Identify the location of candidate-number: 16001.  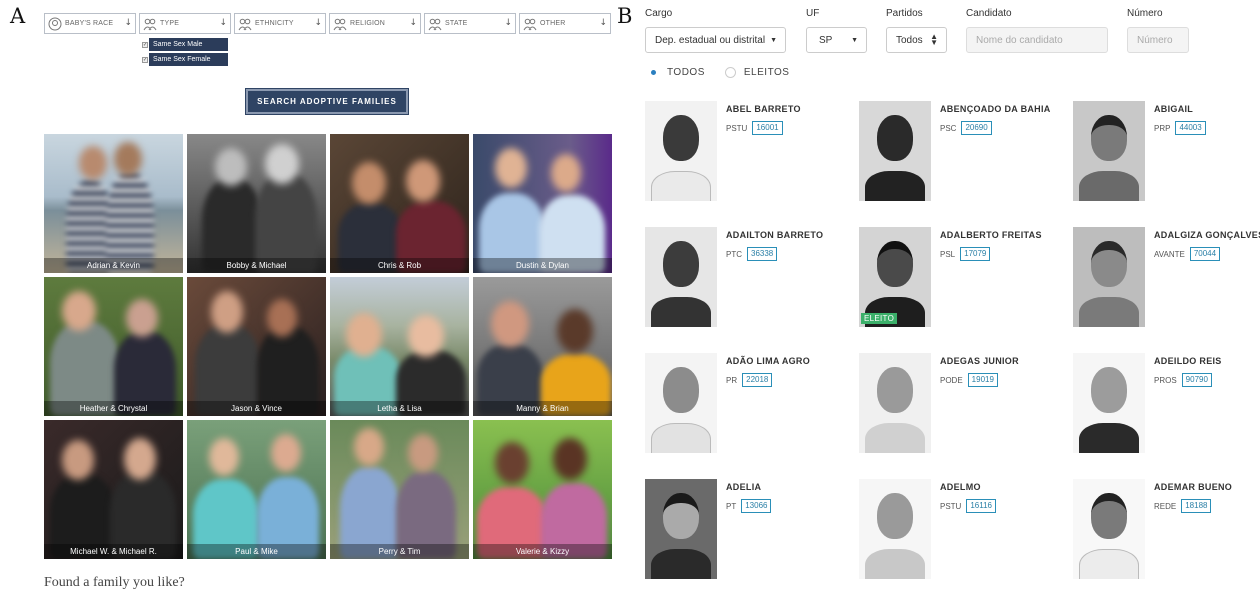
(767, 128).